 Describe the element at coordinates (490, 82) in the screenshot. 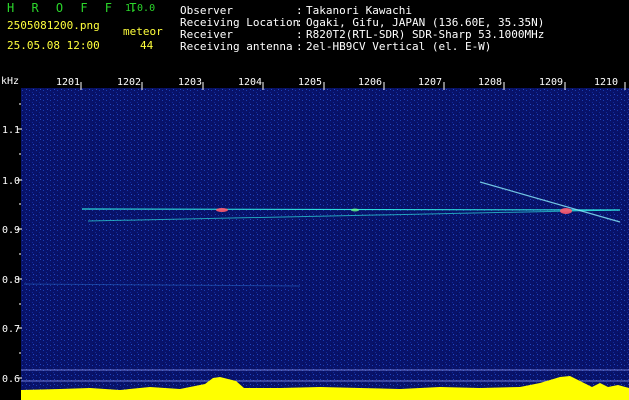

I see `time-tick-label: 1208` at that location.